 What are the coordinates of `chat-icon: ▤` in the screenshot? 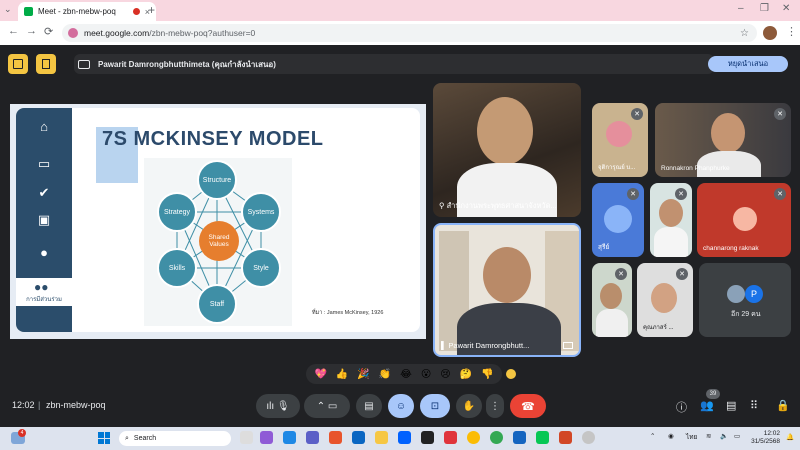 It's located at (731, 405).